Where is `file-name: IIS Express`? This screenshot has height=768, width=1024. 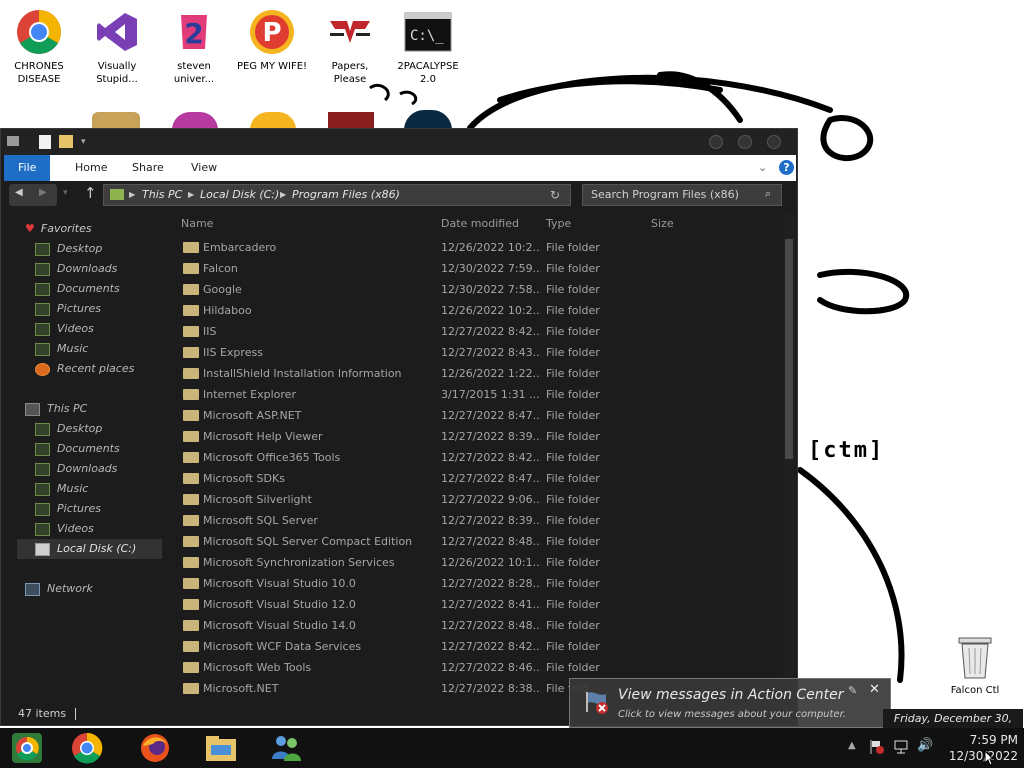 file-name: IIS Express is located at coordinates (233, 352).